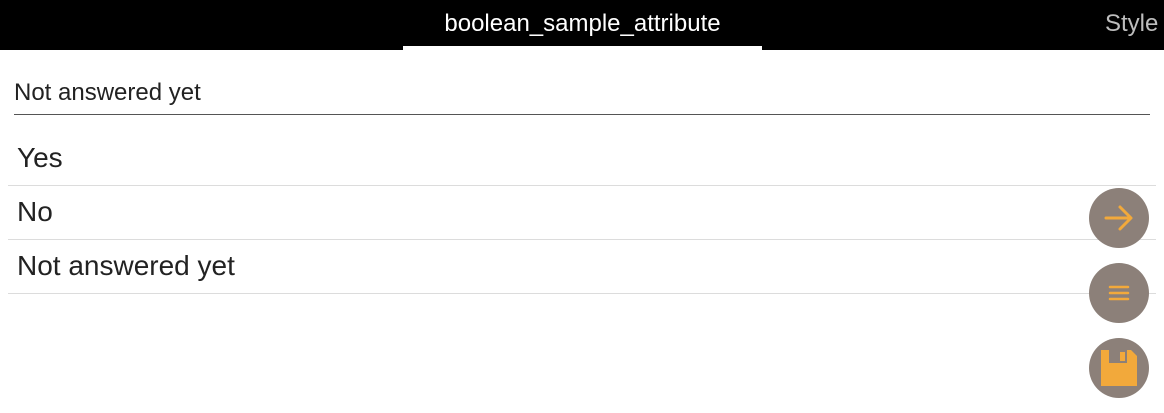 The width and height of the screenshot is (1164, 413). Describe the element at coordinates (582, 159) in the screenshot. I see `option-yes: Yes` at that location.